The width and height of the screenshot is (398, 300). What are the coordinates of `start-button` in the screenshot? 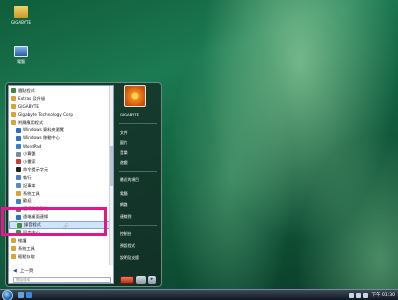 It's located at (7, 295).